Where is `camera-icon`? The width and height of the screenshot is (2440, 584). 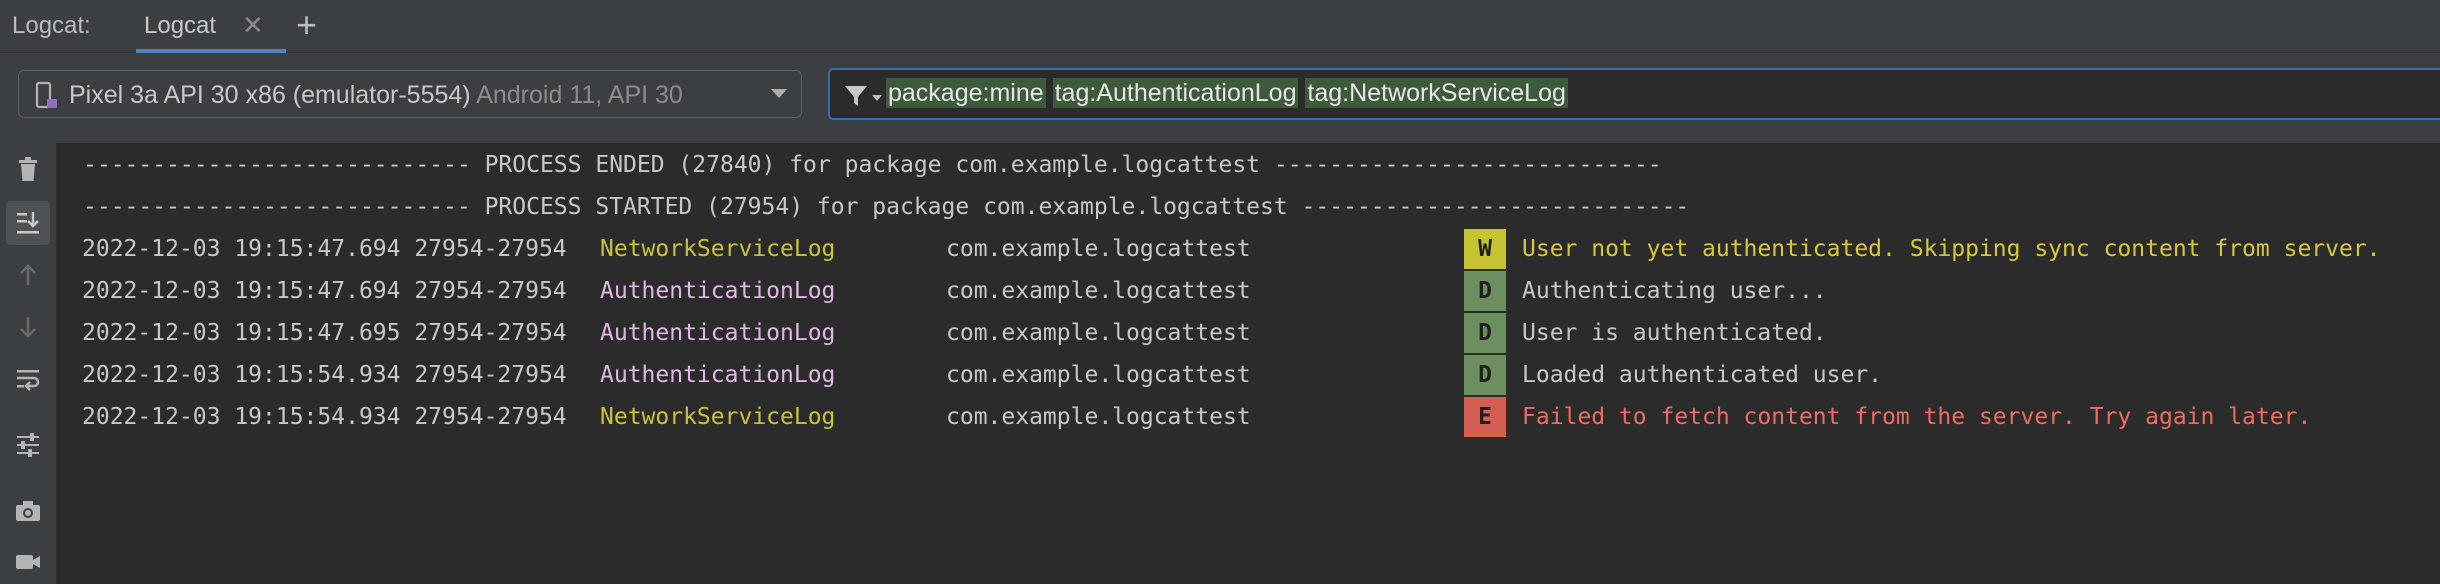 camera-icon is located at coordinates (28, 511).